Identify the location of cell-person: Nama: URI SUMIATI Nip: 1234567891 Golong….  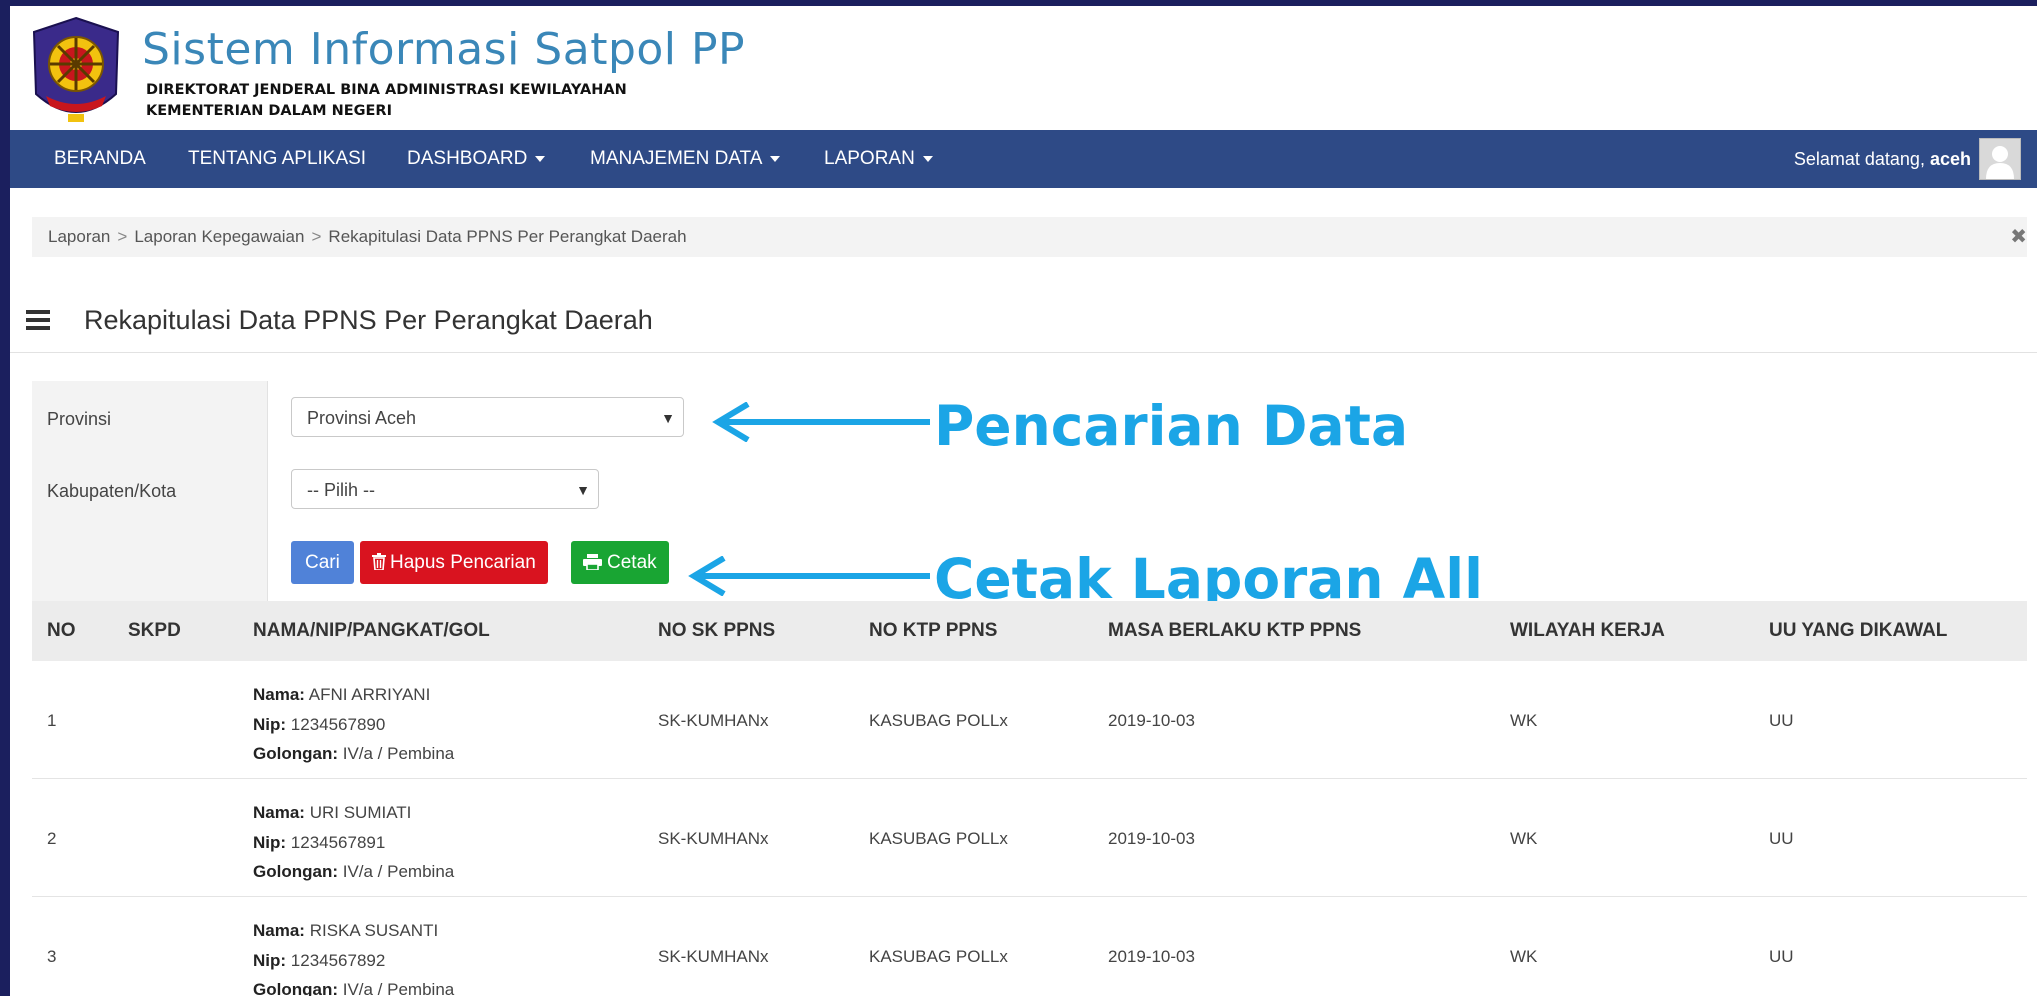
(353, 842).